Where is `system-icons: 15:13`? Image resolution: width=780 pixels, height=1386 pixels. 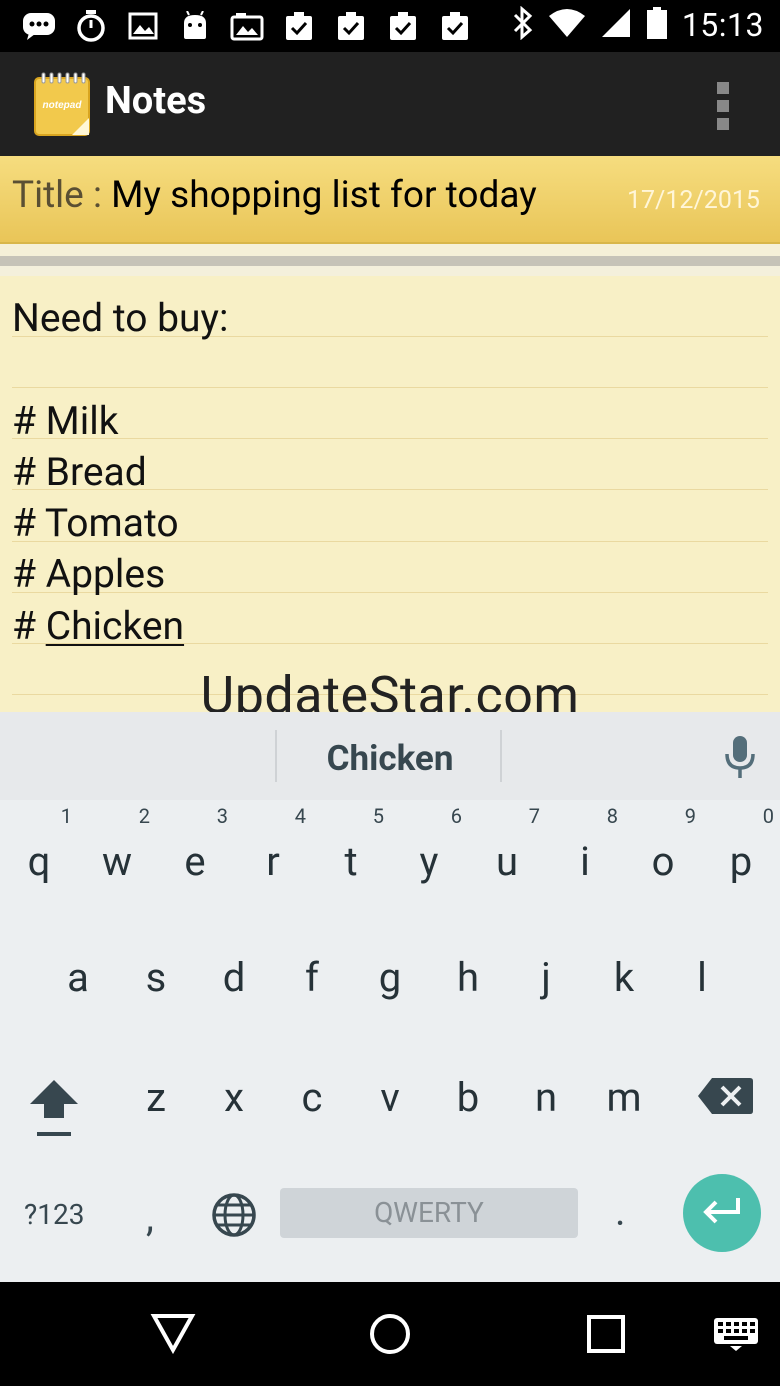
system-icons: 15:13 is located at coordinates (638, 24).